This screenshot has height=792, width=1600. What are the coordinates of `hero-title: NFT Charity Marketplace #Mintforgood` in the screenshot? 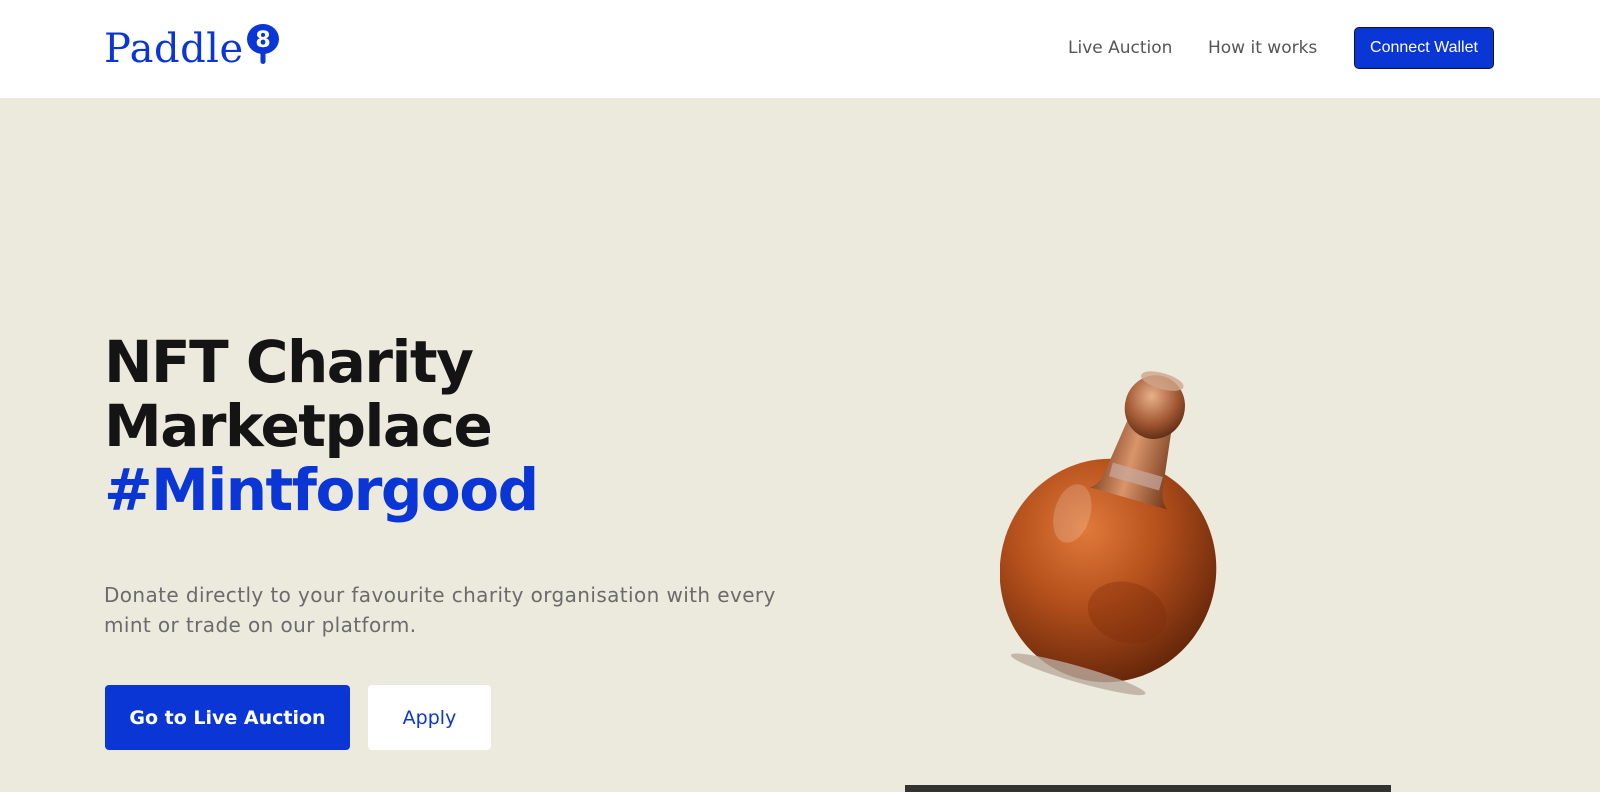 It's located at (321, 426).